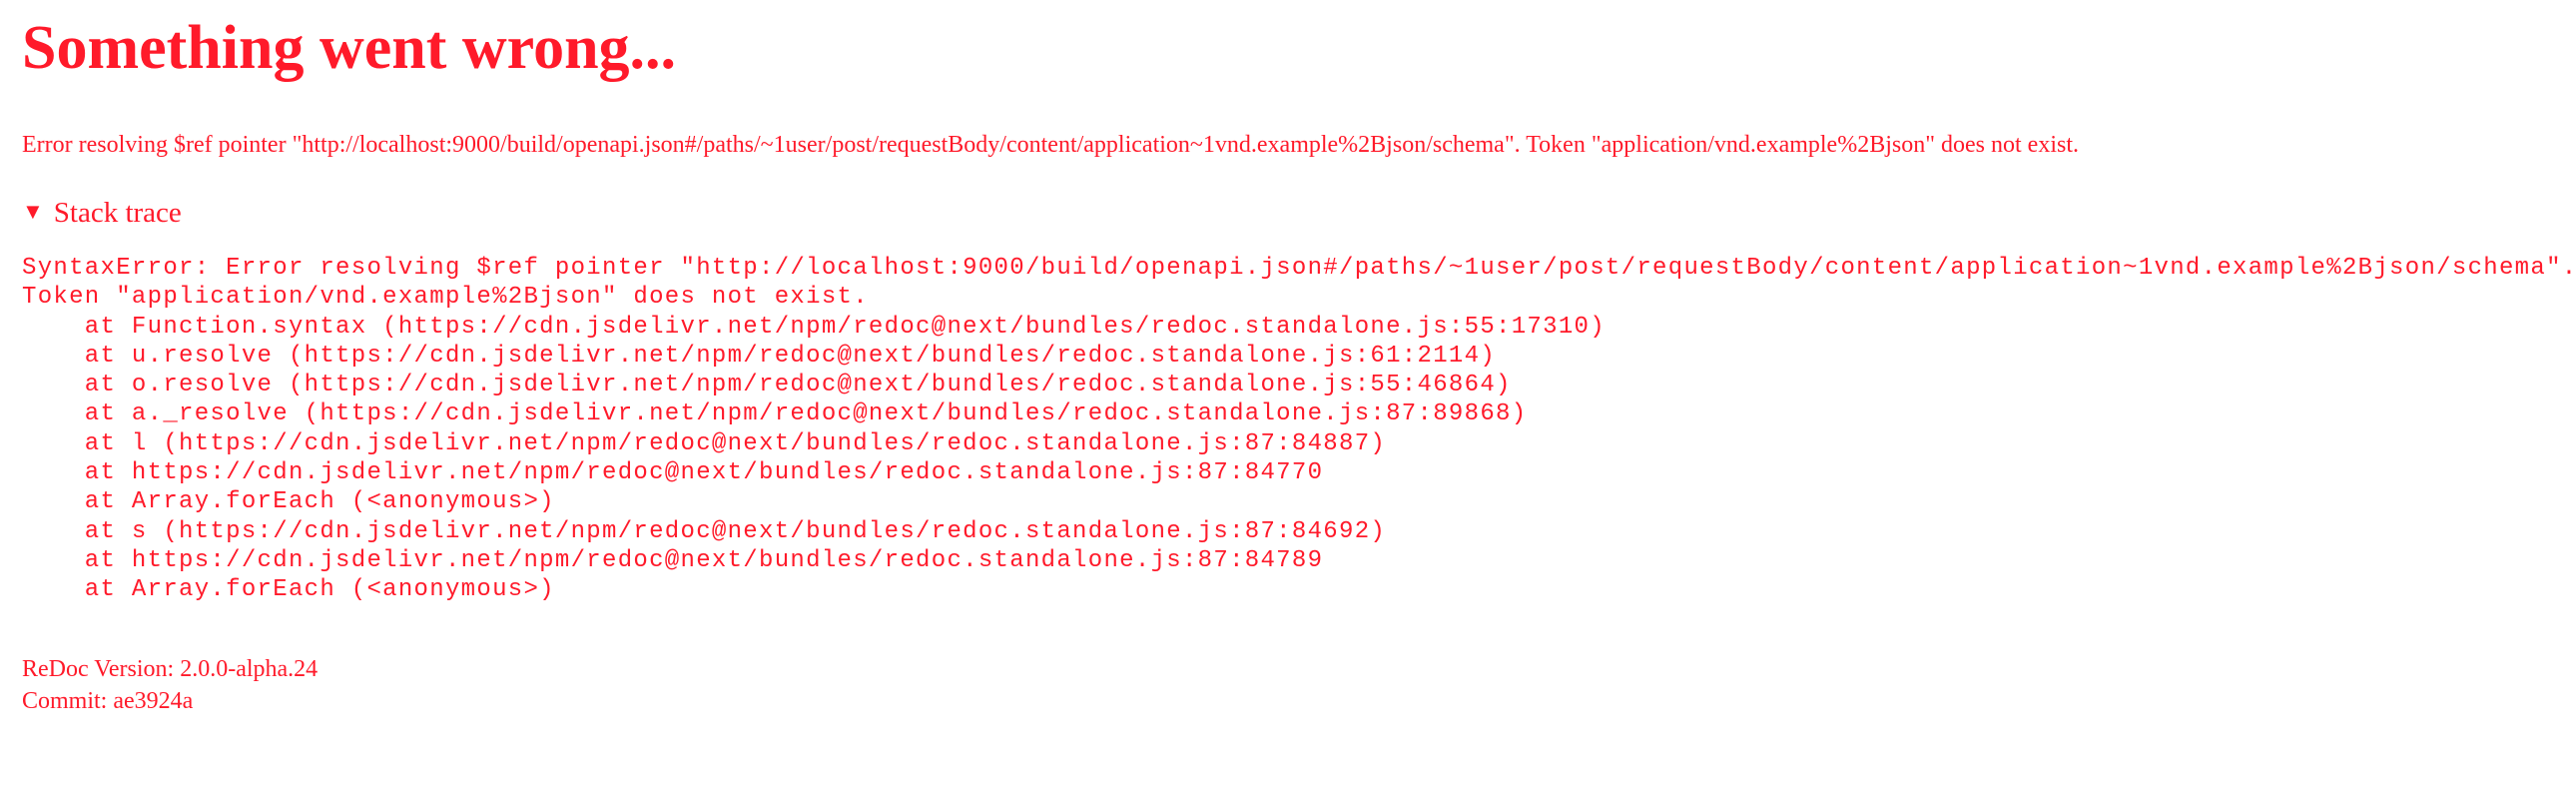  I want to click on stack-trace-toggle: ▼ Stack trace, so click(102, 212).